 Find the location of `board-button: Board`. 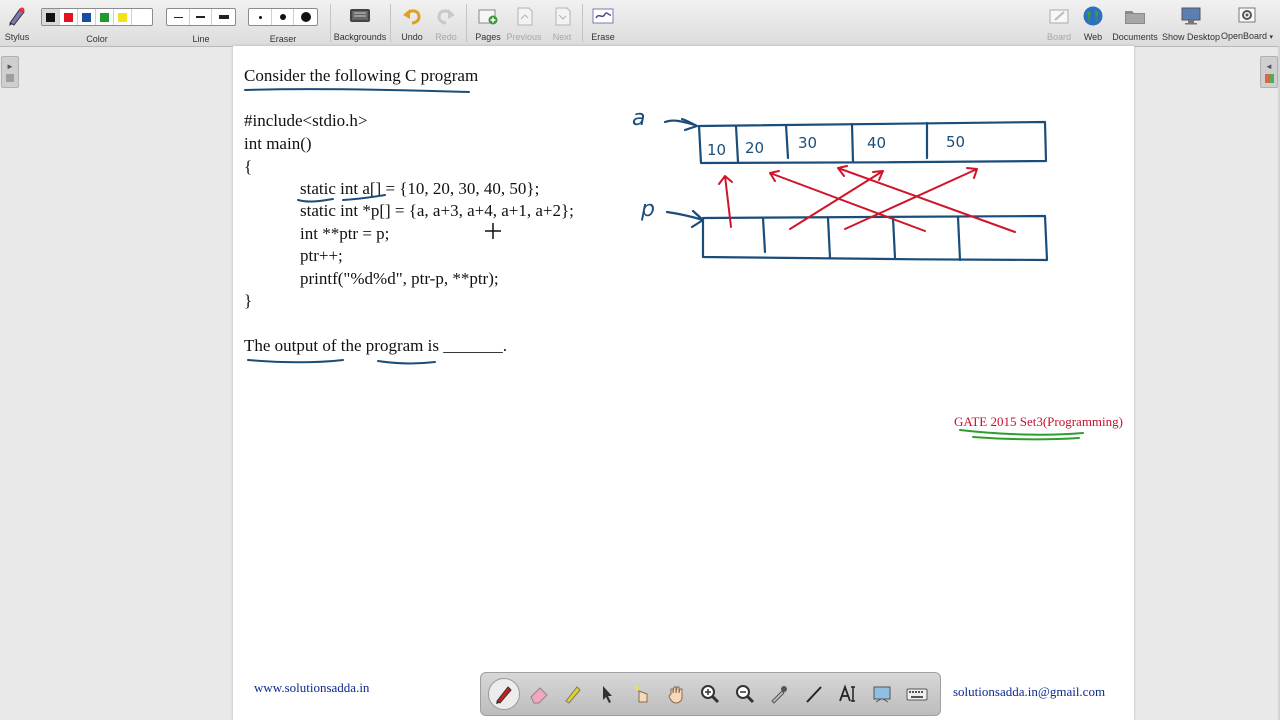

board-button: Board is located at coordinates (1059, 23).